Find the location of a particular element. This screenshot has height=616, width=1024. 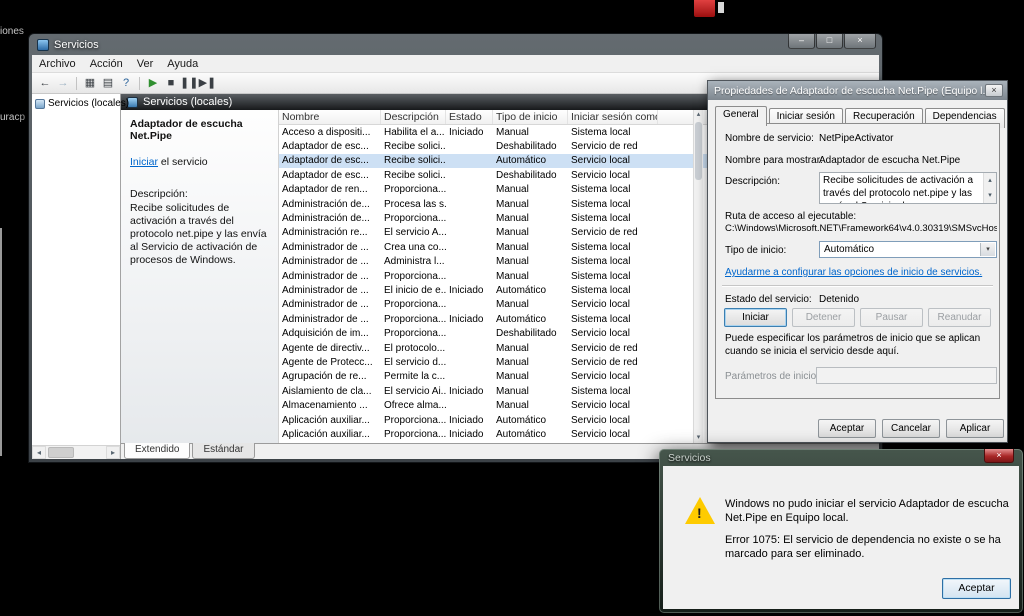

maximize-button: □ is located at coordinates (829, 41).